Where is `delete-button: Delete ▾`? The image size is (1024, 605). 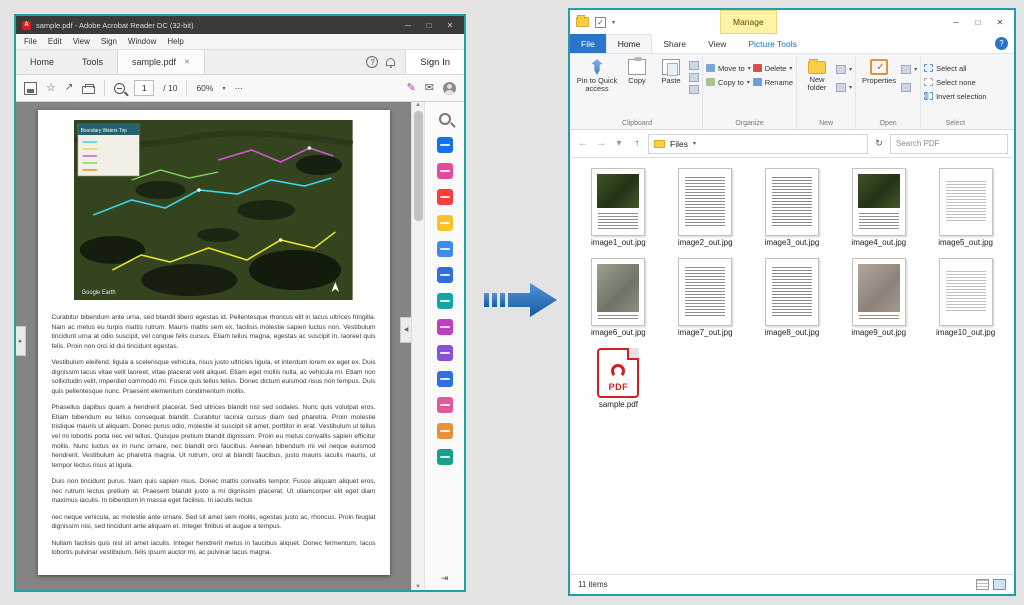
delete-button: Delete ▾ is located at coordinates (772, 68).